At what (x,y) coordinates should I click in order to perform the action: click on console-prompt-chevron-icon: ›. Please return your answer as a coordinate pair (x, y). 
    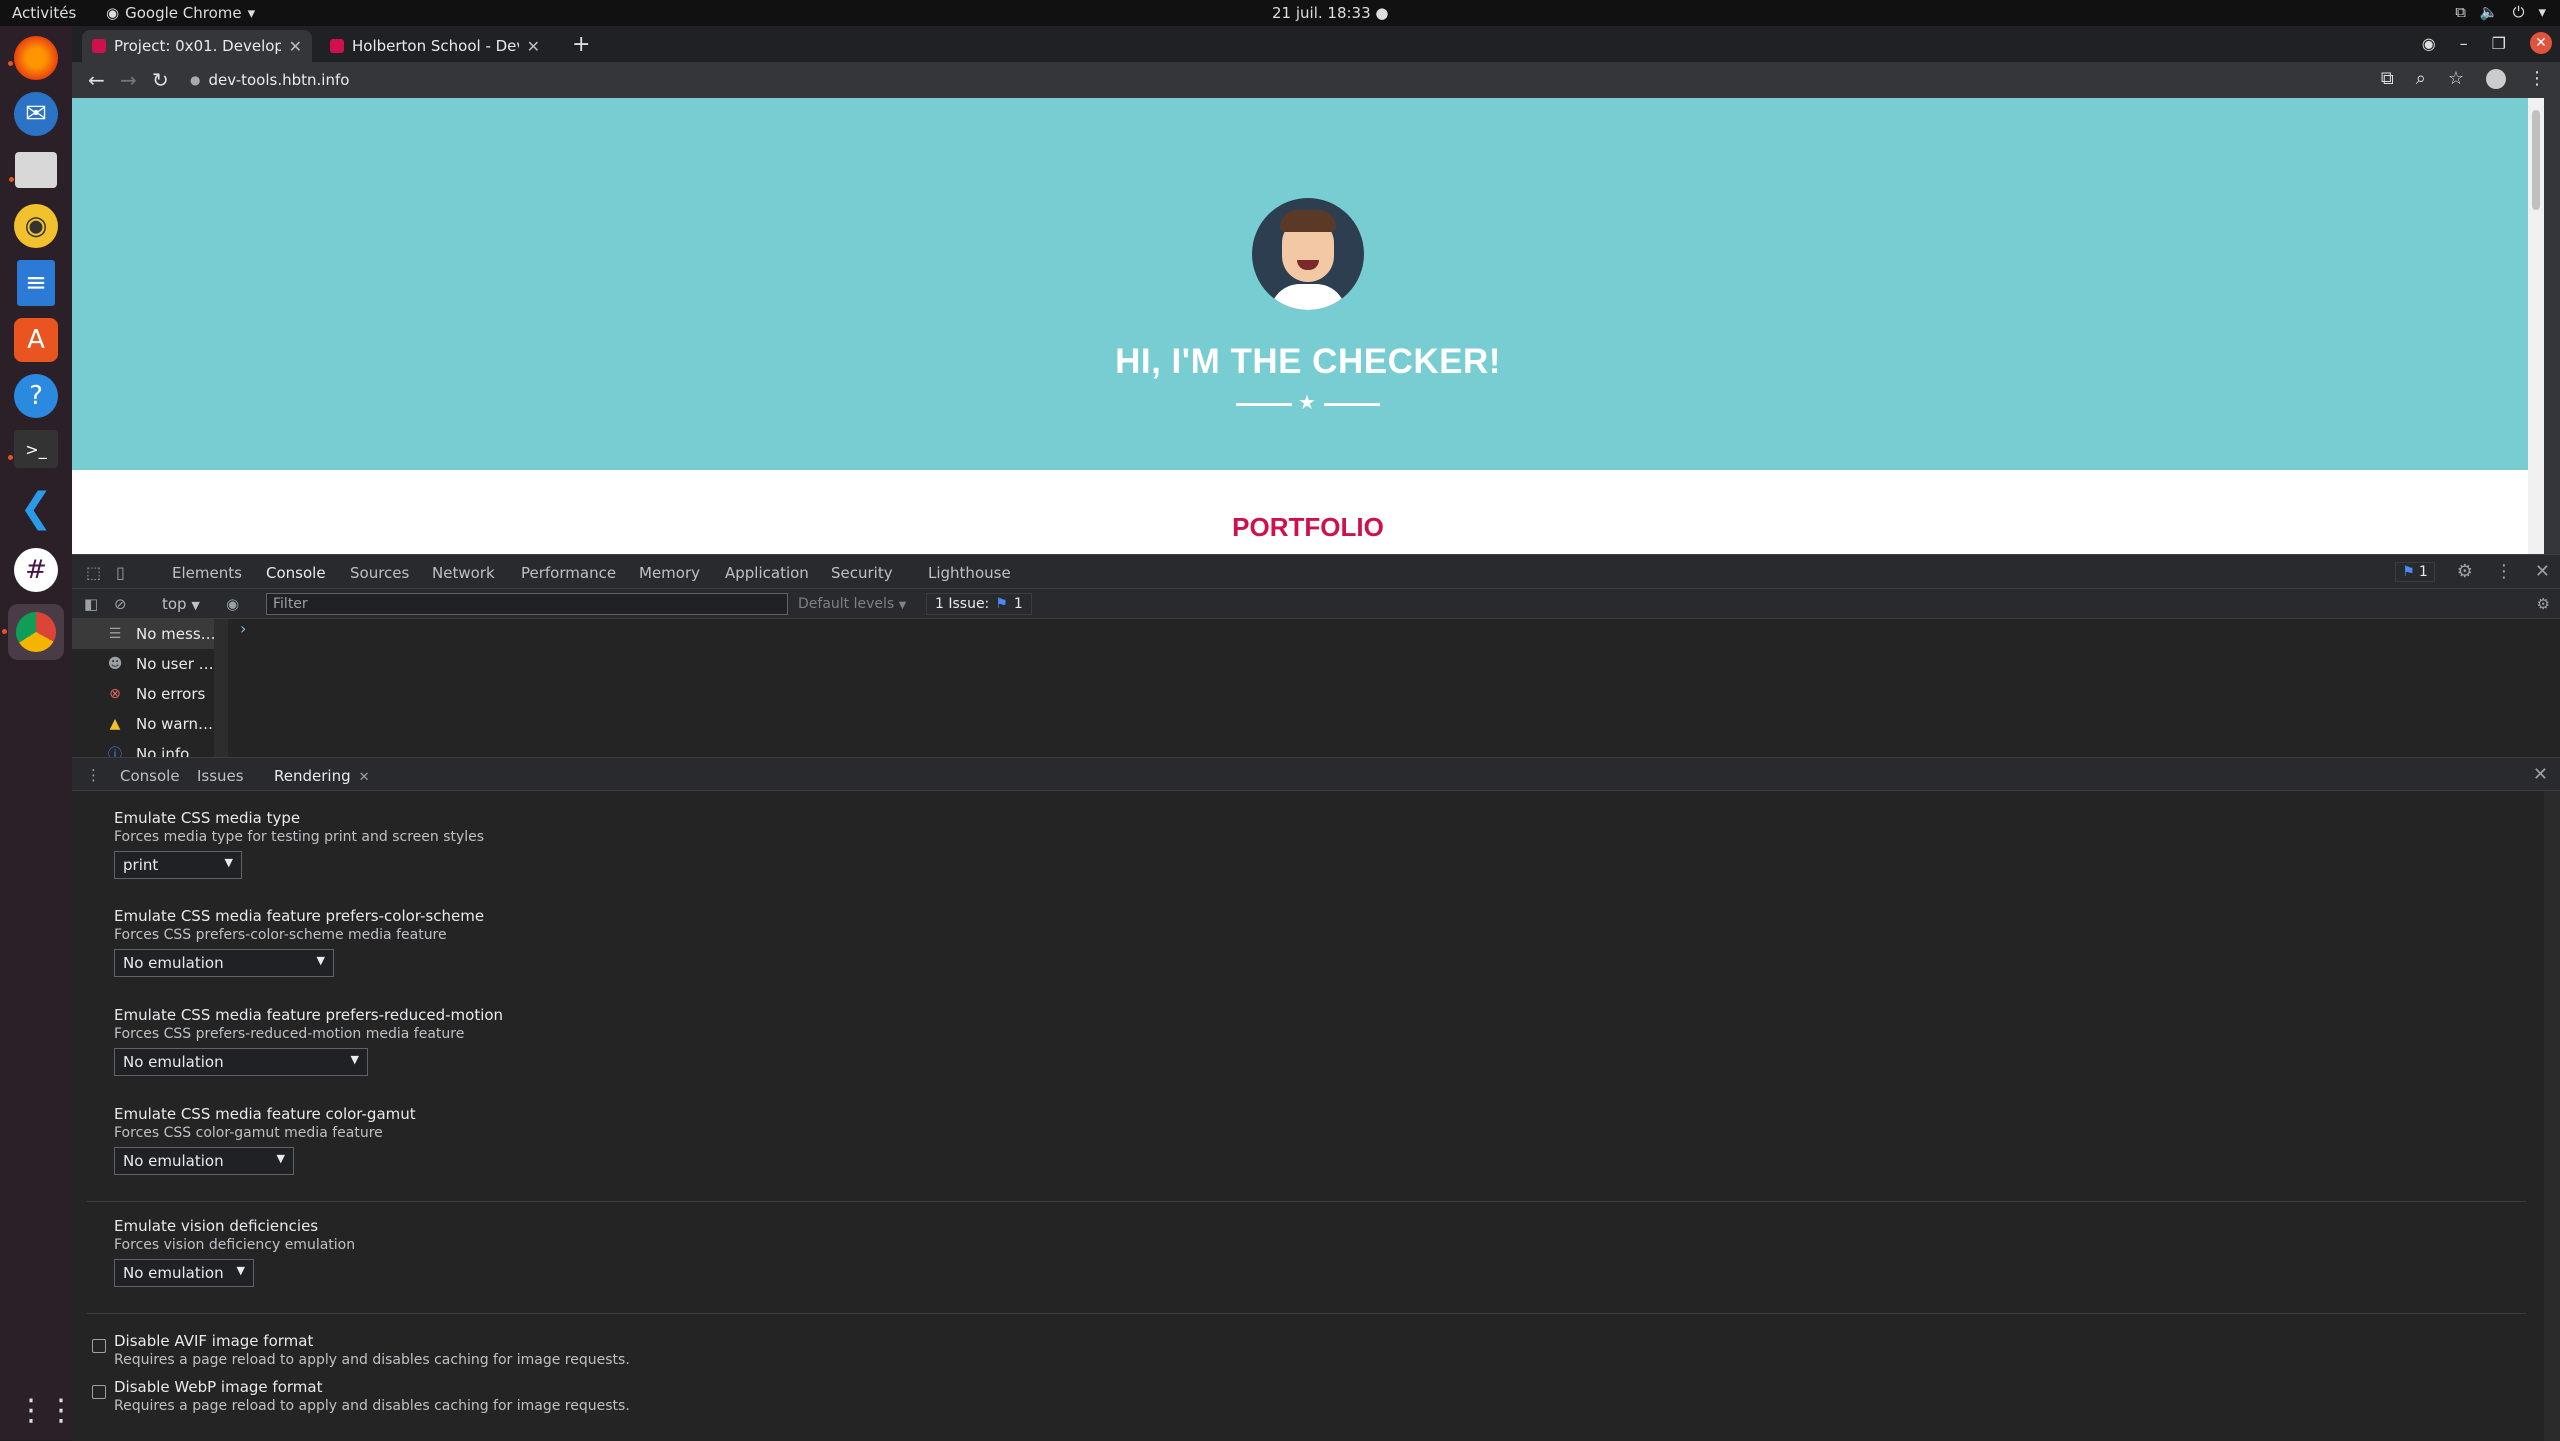
    Looking at the image, I should click on (243, 628).